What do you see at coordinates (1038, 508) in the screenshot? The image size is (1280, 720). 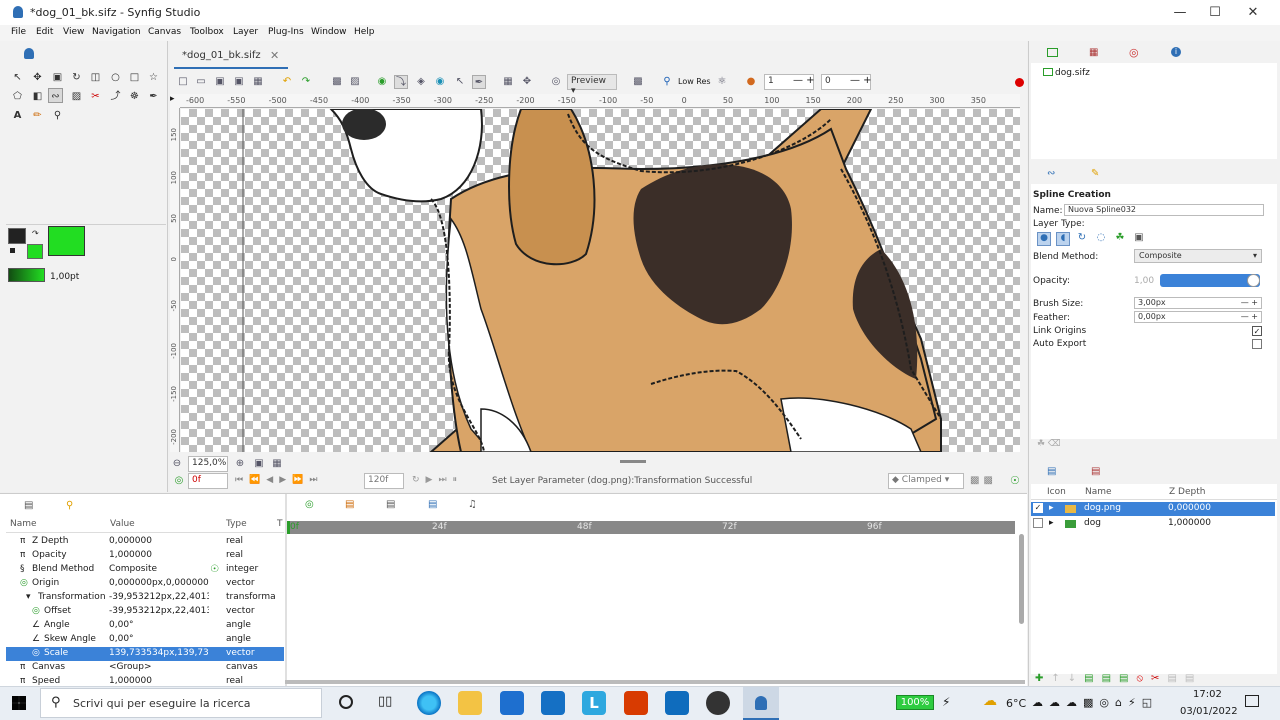 I see `layer-visible-checkbox: ✓` at bounding box center [1038, 508].